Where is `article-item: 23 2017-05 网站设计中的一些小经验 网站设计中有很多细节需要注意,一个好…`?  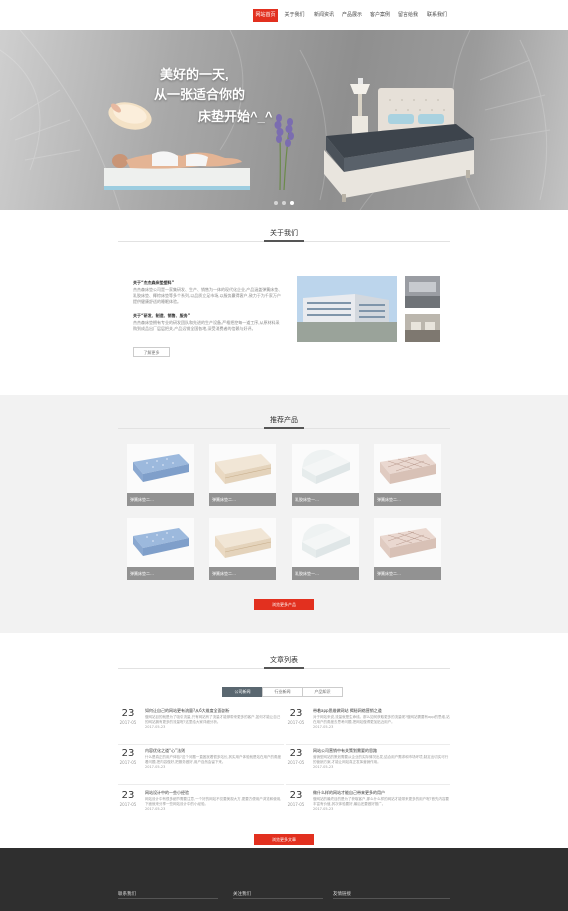
article-item: 23 2017-05 网站设计中的一些小经验 网站设计中有很多细节需要注意,一个好… is located at coordinates (201, 810).